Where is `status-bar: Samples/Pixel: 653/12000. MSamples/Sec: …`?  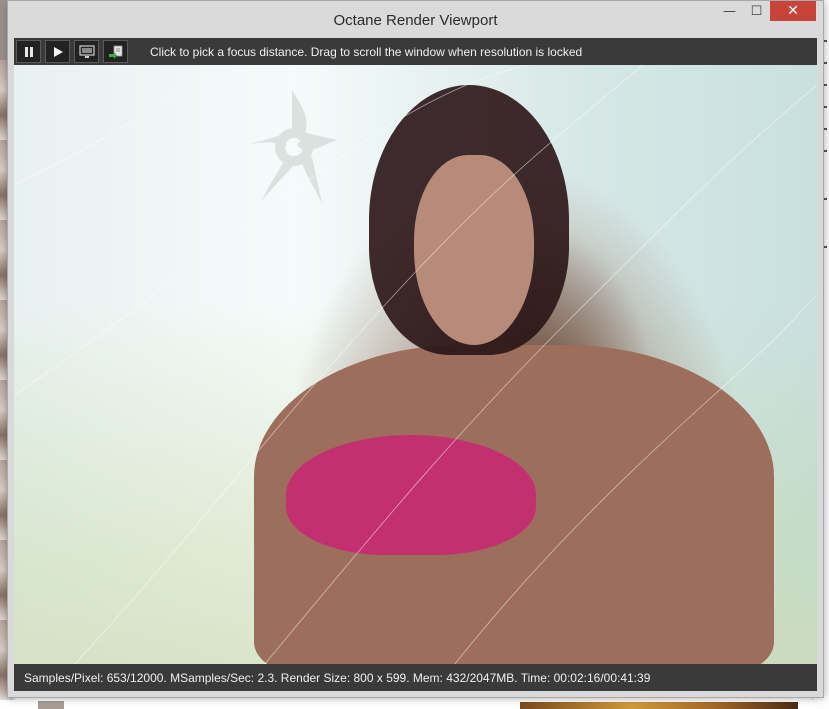 status-bar: Samples/Pixel: 653/12000. MSamples/Sec: … is located at coordinates (415, 677).